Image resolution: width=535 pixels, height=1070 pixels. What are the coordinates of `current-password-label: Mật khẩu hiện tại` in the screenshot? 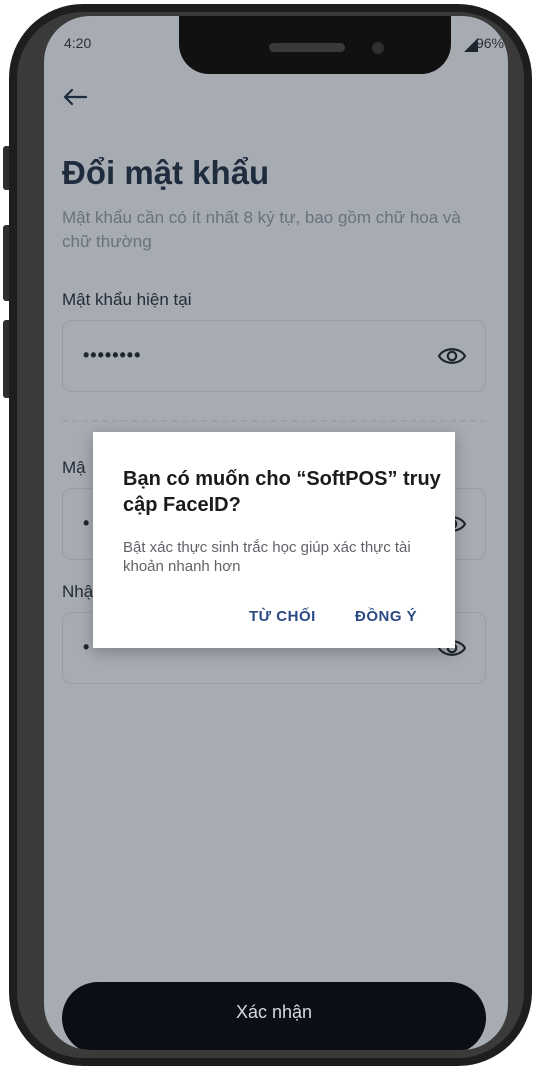 It's located at (127, 299).